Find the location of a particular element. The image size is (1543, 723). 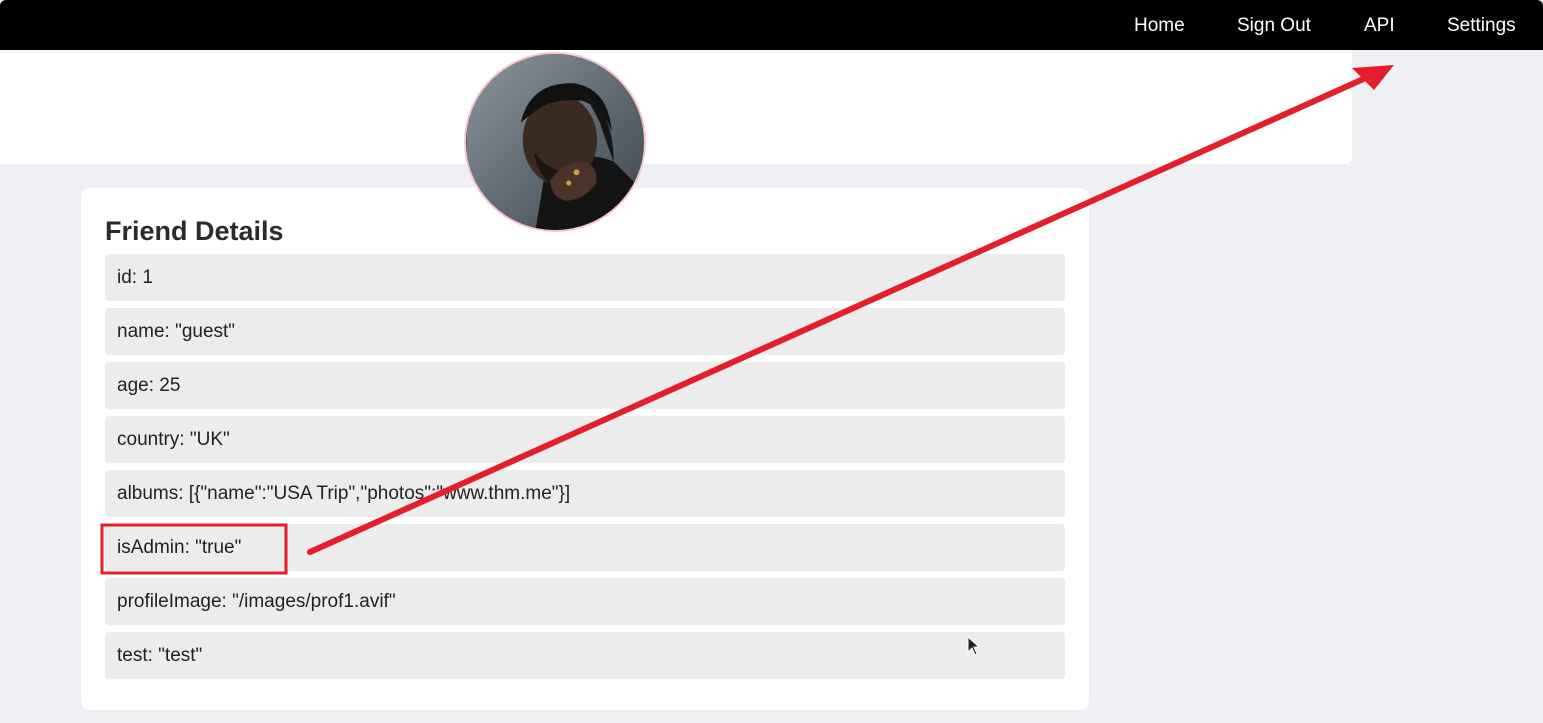

profile-photo-icon is located at coordinates (555, 142).